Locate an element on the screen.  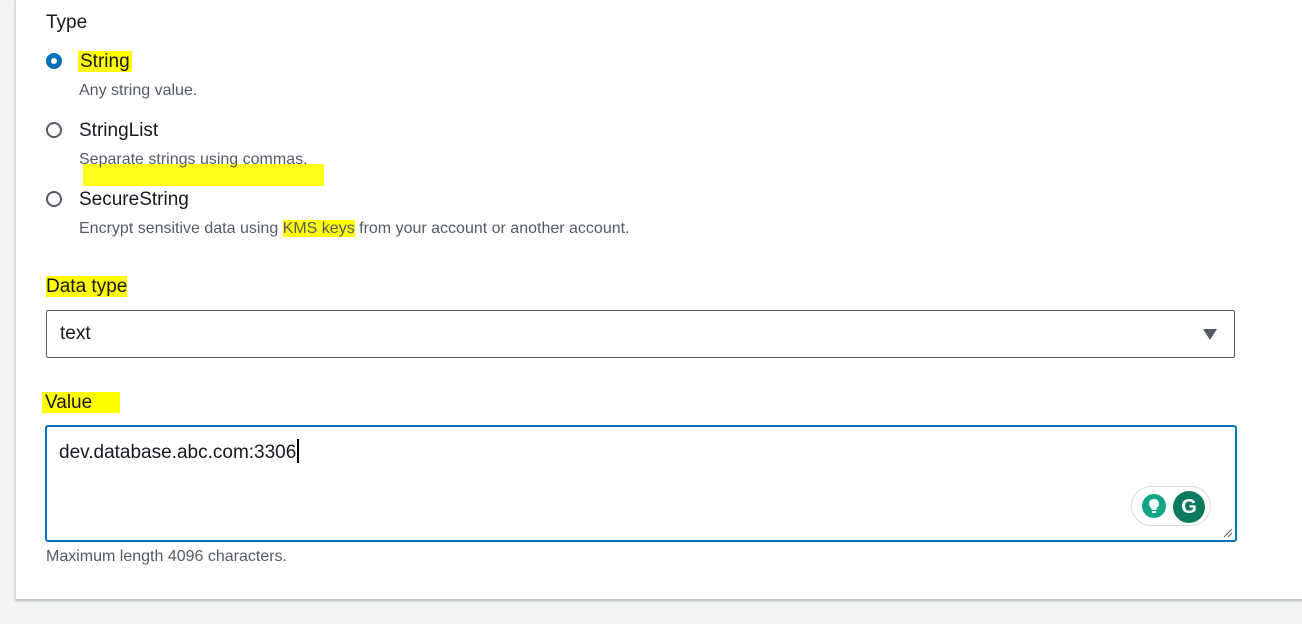
grammarly-widget: G is located at coordinates (1171, 506).